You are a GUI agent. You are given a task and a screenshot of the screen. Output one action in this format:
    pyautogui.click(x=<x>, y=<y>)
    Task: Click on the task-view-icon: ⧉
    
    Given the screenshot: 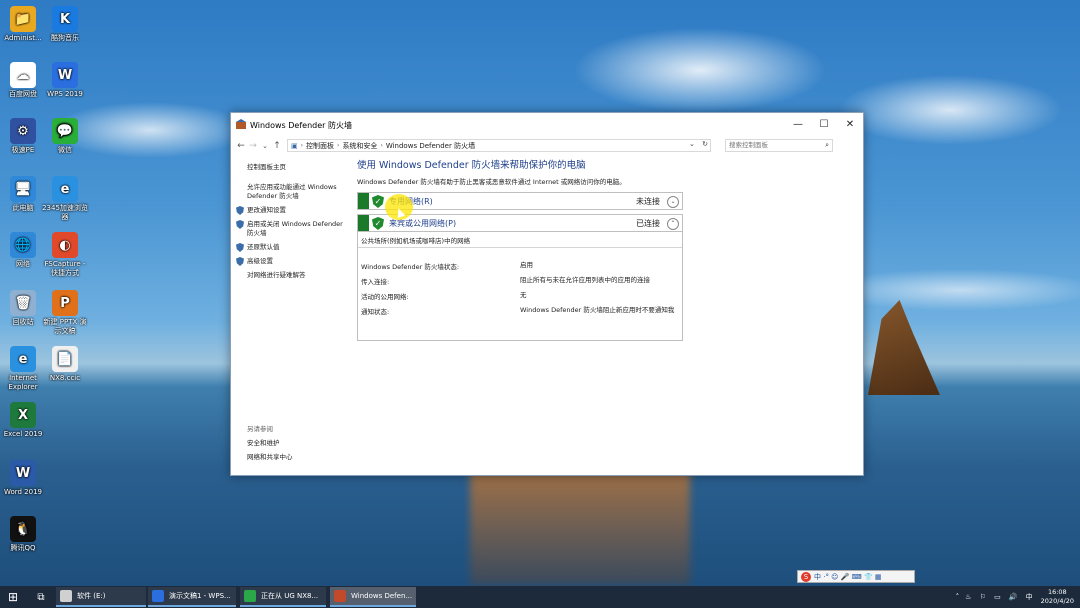 What is the action you would take?
    pyautogui.click(x=41, y=597)
    